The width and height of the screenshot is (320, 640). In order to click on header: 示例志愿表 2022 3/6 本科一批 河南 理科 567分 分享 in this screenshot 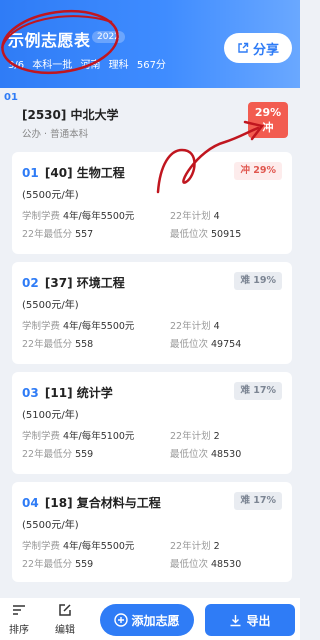, I will do `click(150, 44)`.